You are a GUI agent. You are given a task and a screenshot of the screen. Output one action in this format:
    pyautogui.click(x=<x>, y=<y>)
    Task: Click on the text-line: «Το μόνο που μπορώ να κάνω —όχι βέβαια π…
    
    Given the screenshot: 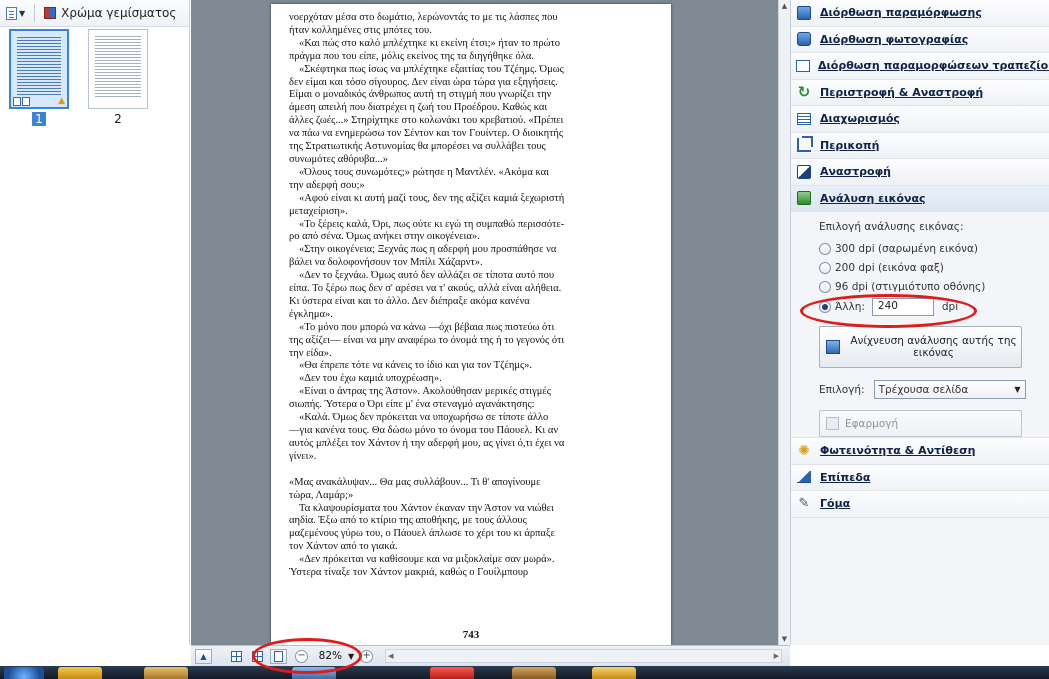 What is the action you would take?
    pyautogui.click(x=427, y=327)
    